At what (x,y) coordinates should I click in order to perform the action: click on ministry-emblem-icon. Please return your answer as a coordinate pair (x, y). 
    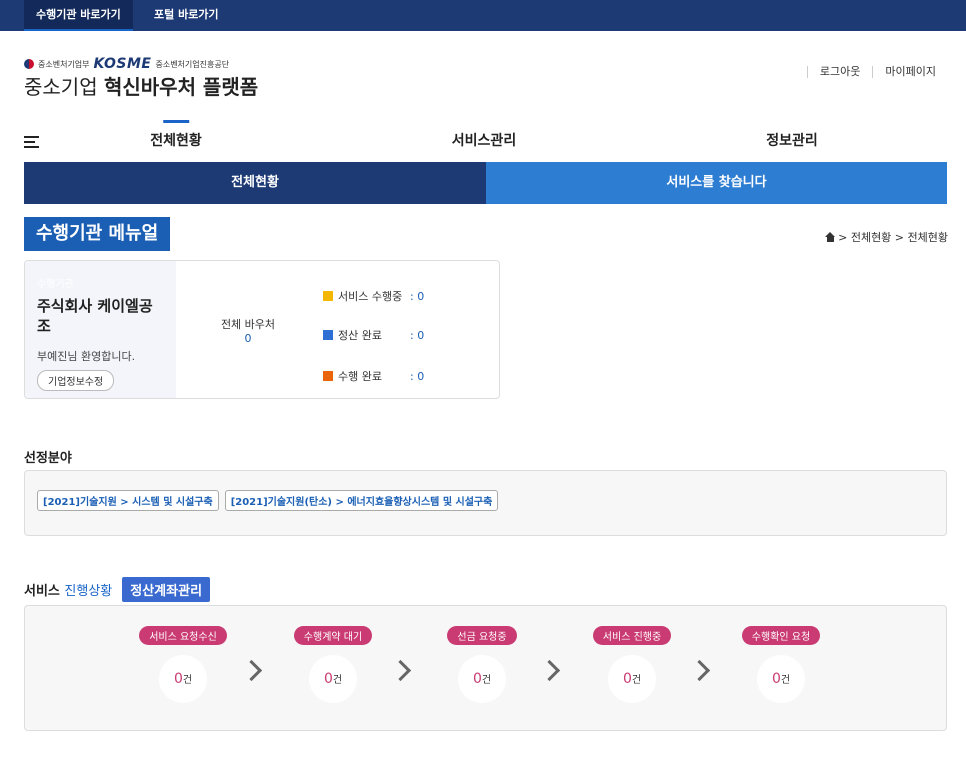
    Looking at the image, I should click on (29, 64).